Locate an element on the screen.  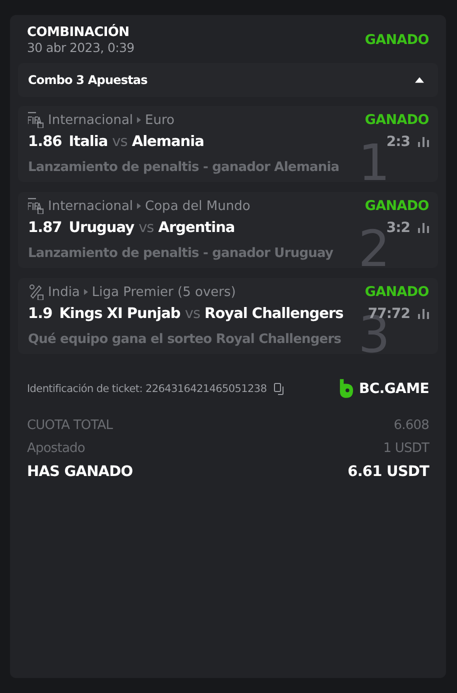
brand-name: BC.GAME is located at coordinates (394, 388).